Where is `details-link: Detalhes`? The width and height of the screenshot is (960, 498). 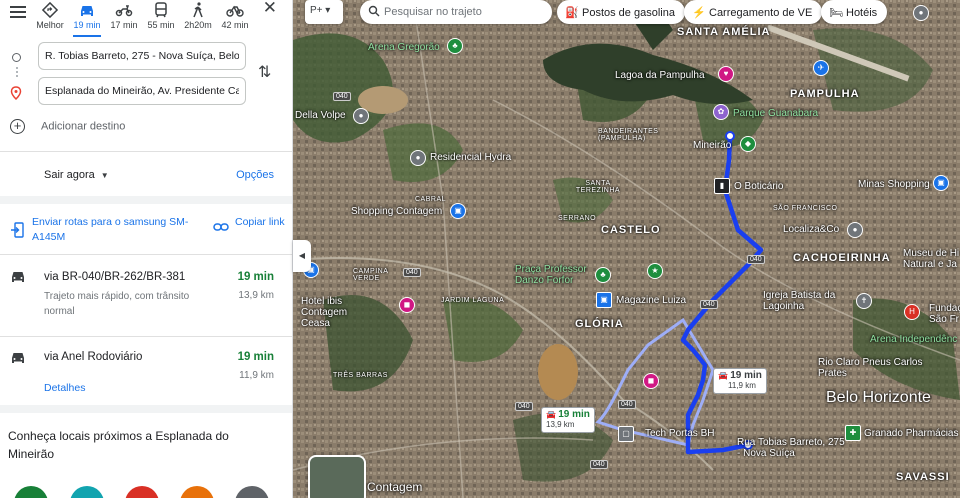
details-link: Detalhes is located at coordinates (64, 388).